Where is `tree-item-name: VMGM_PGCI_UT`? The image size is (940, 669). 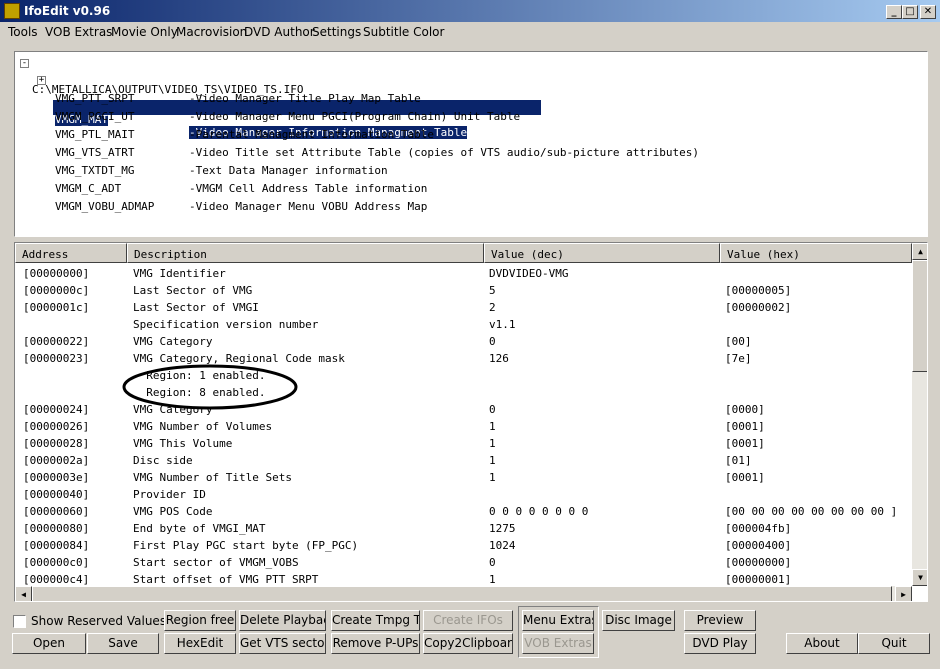 tree-item-name: VMGM_PGCI_UT is located at coordinates (95, 116).